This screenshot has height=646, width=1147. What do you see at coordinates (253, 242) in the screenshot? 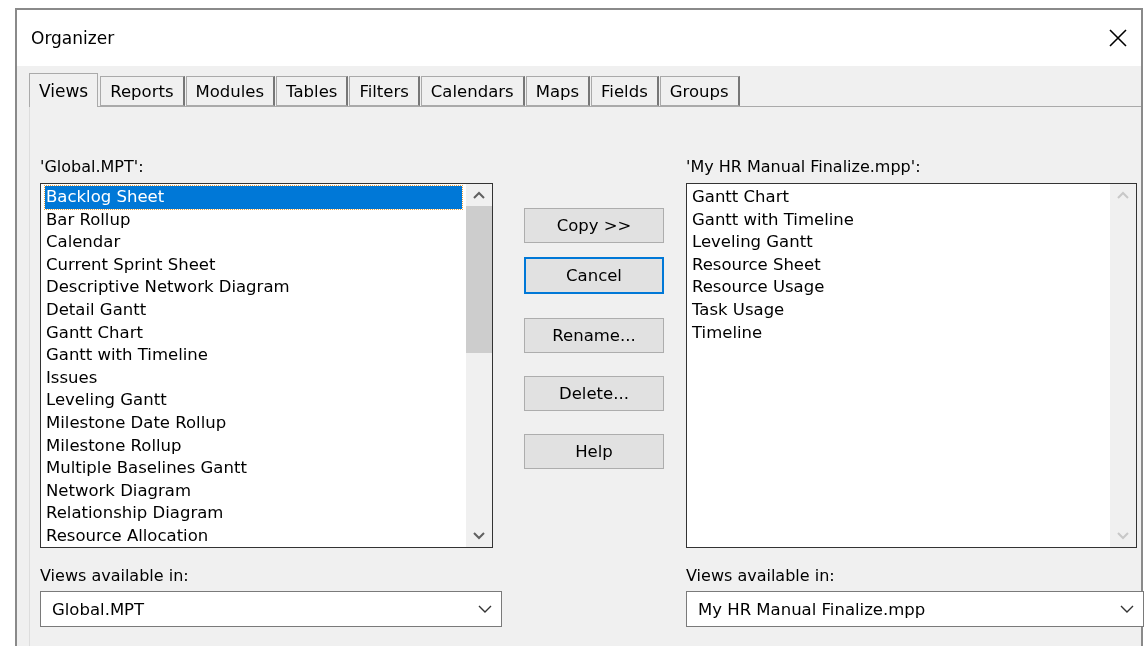
I see `list-item: Calendar` at bounding box center [253, 242].